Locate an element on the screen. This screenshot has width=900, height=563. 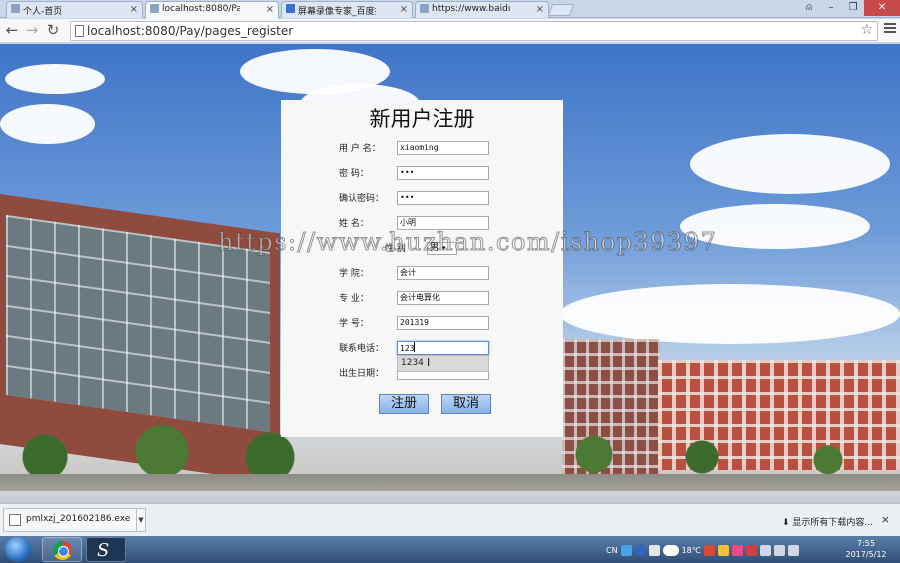
chrome-icon is located at coordinates (62, 550).